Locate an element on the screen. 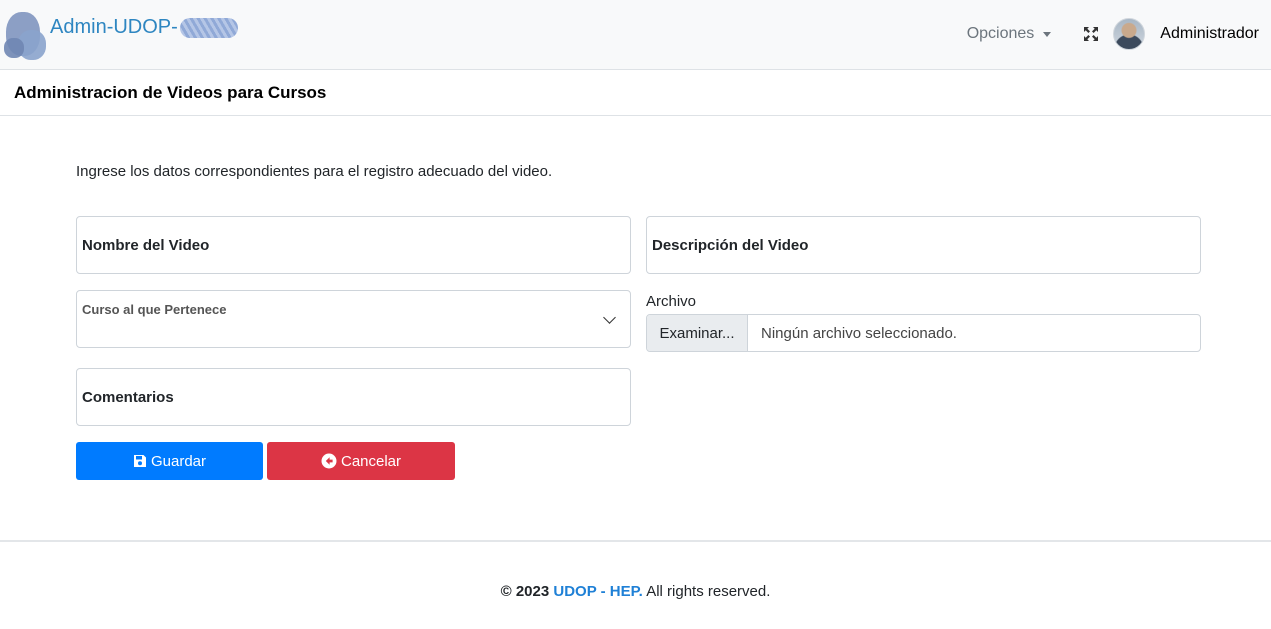 The image size is (1271, 629). course-select: Curso al que Pertenece is located at coordinates (353, 319).